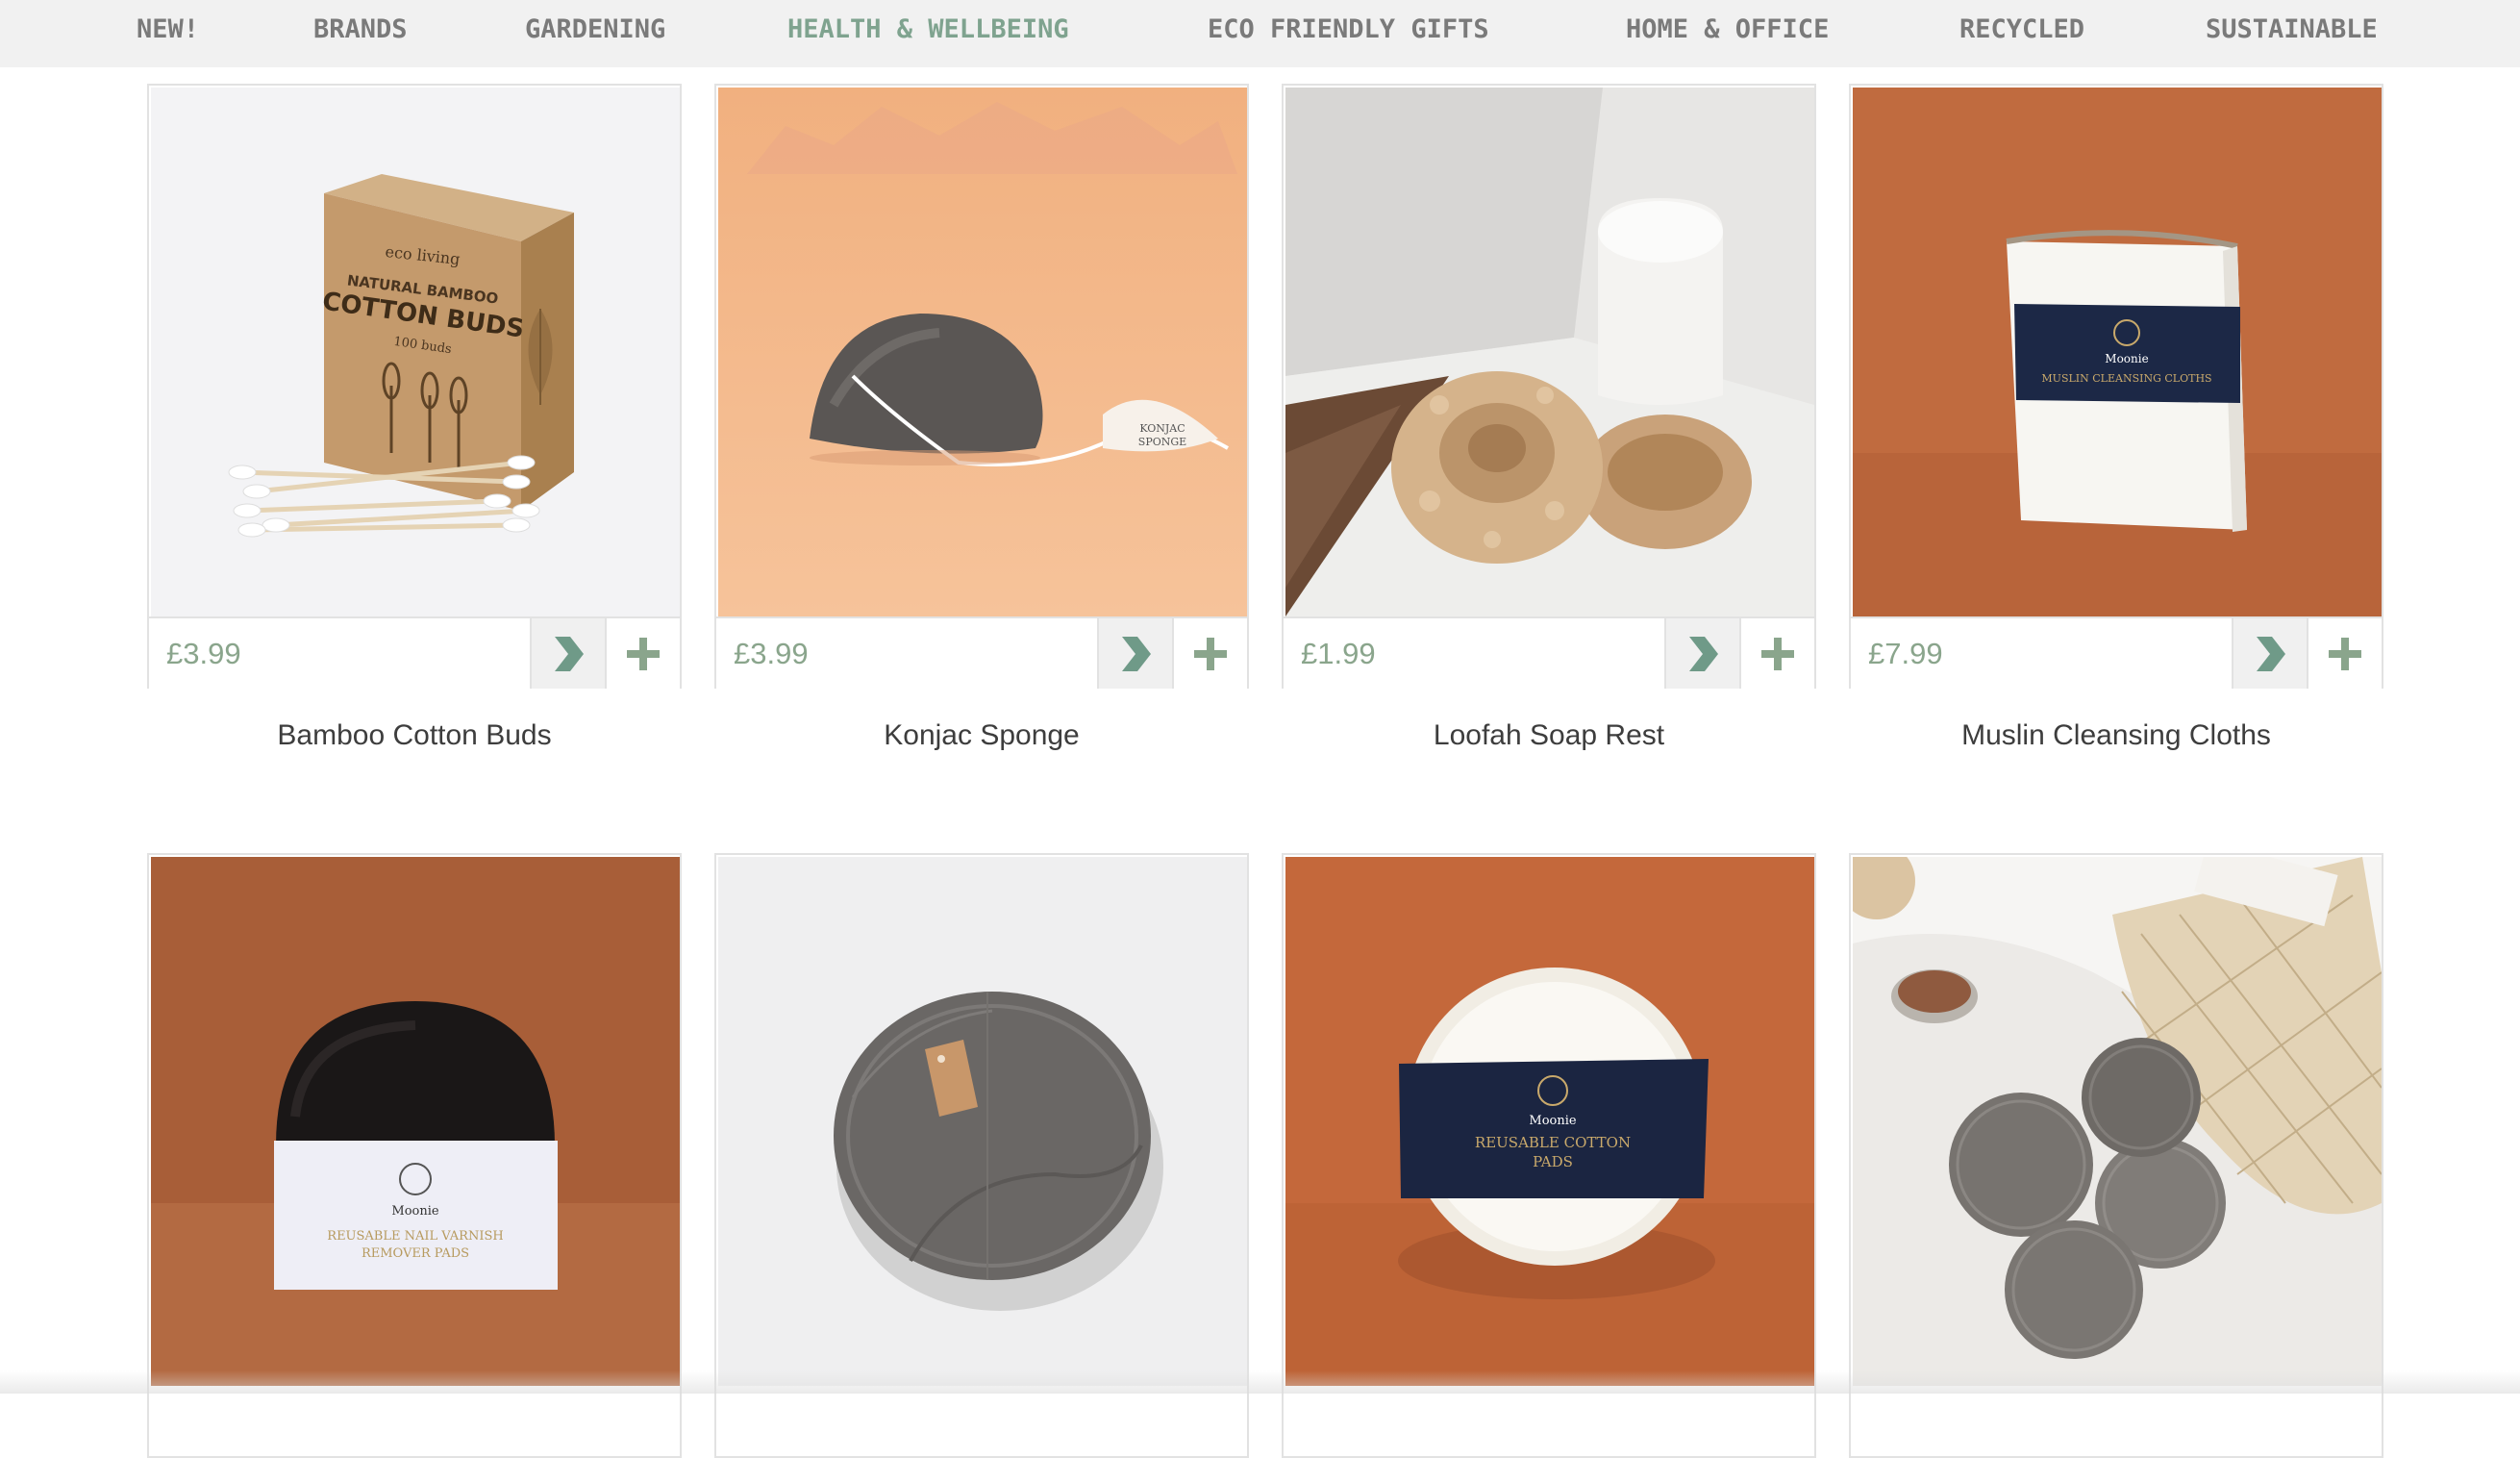  I want to click on nav-item-home-office: HOME & OFFICE, so click(1728, 30).